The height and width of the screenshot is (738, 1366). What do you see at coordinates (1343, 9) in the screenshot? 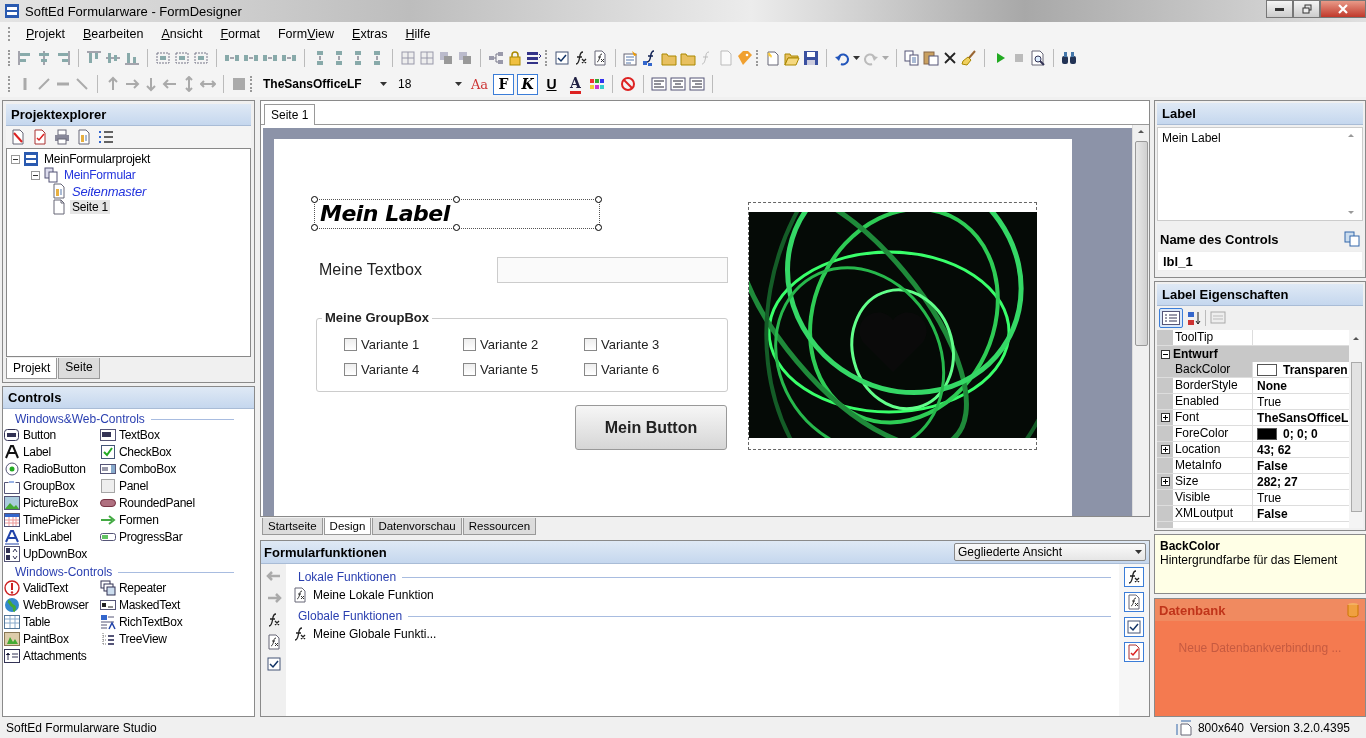
I see `close-button` at bounding box center [1343, 9].